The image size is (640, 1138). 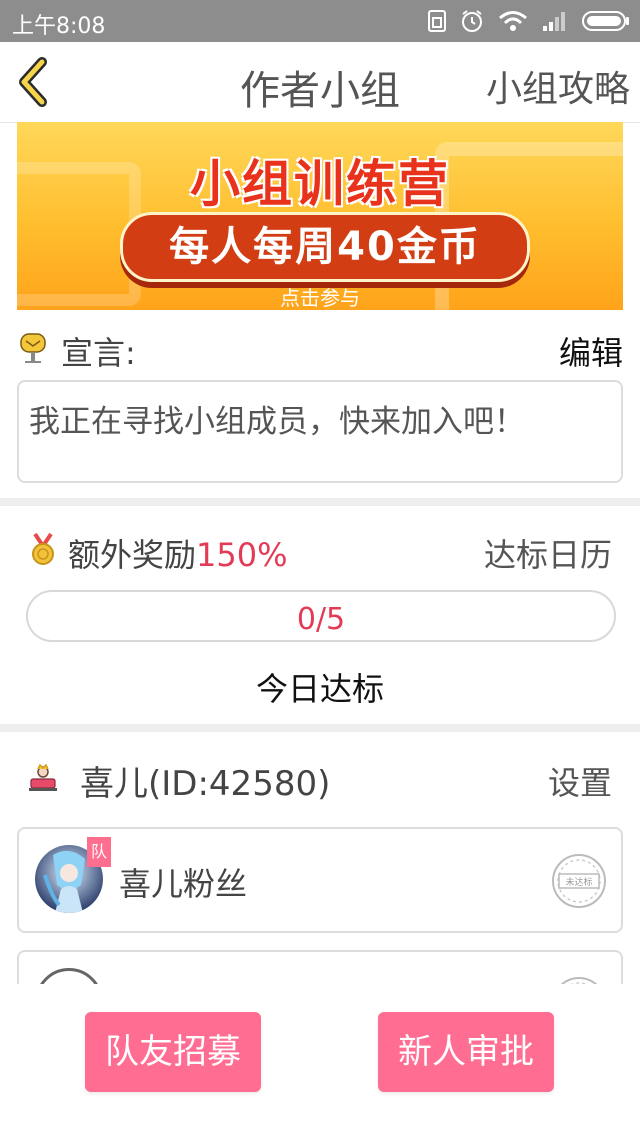 What do you see at coordinates (242, 555) in the screenshot?
I see `bonus-percent: 150%` at bounding box center [242, 555].